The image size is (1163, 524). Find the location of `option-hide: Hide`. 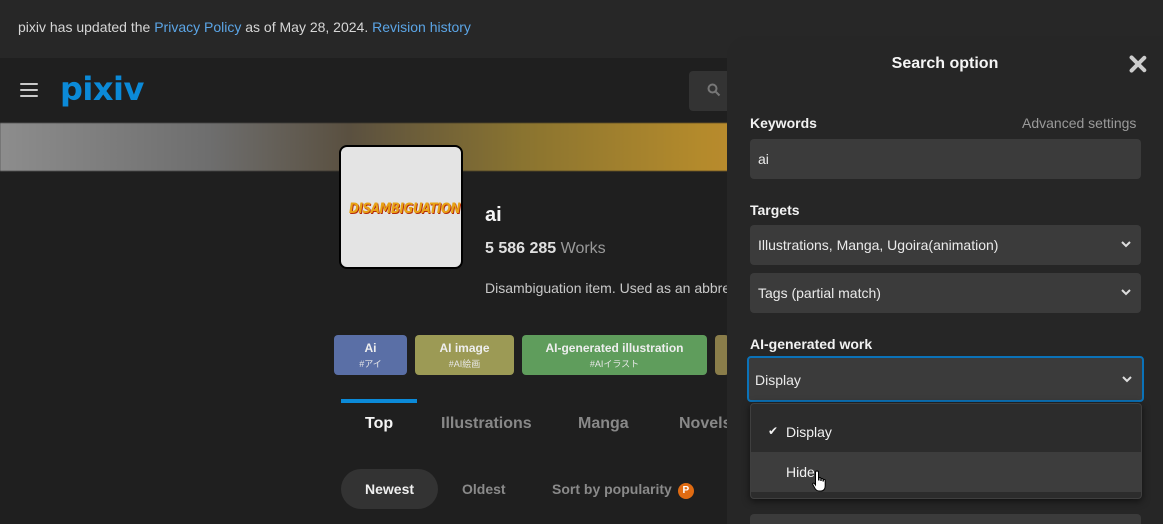

option-hide: Hide is located at coordinates (946, 472).